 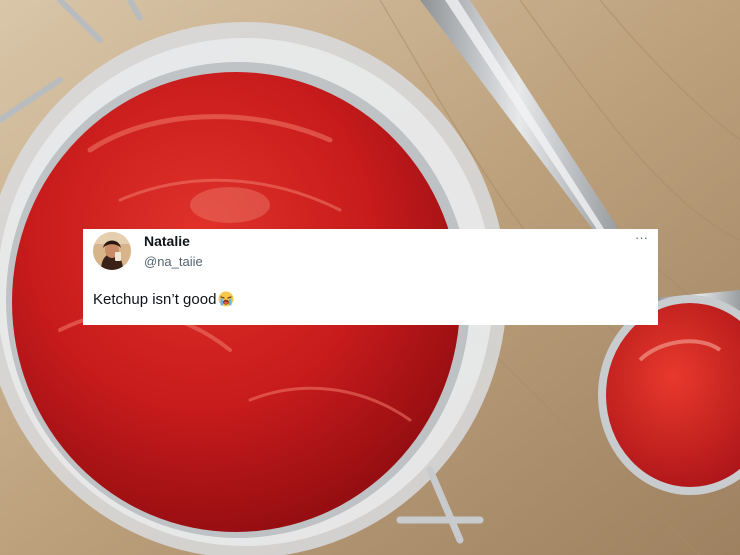 What do you see at coordinates (173, 261) in the screenshot?
I see `user-handle: @na_taiie` at bounding box center [173, 261].